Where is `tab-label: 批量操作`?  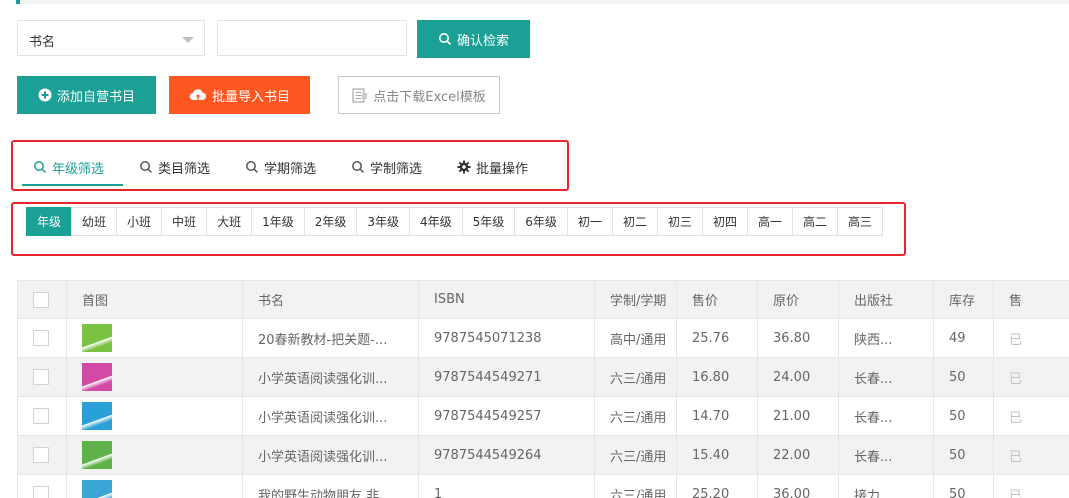 tab-label: 批量操作 is located at coordinates (502, 169).